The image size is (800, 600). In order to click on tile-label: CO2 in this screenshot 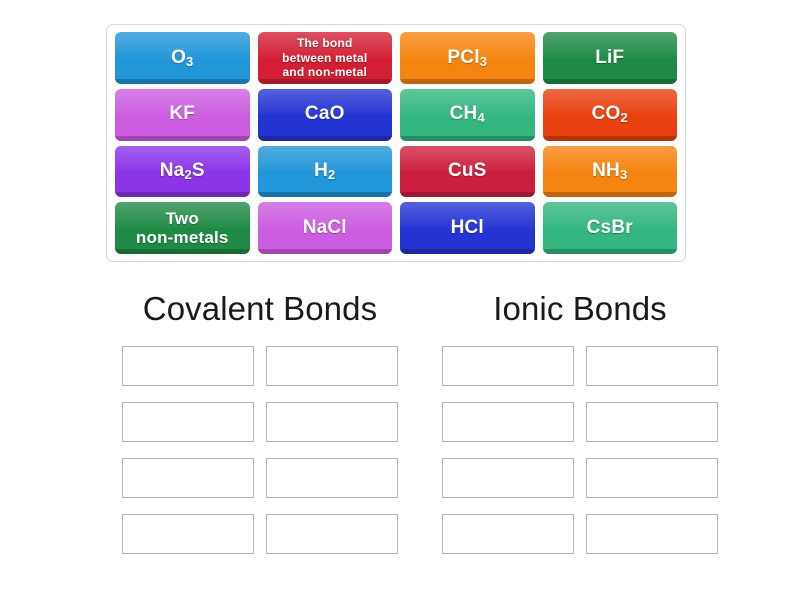, I will do `click(609, 114)`.